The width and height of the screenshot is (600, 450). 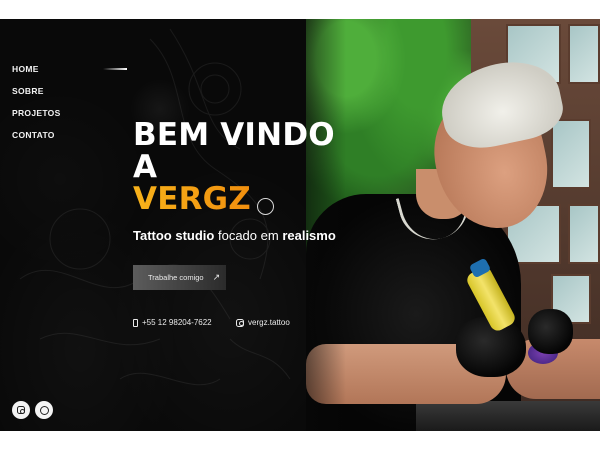 What do you see at coordinates (36, 74) in the screenshot?
I see `nav-item-home: HOME` at bounding box center [36, 74].